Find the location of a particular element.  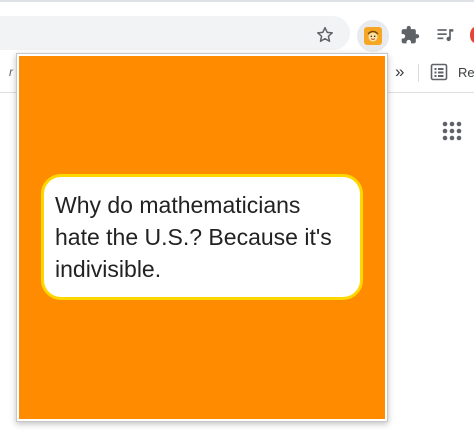

bookmarks-divider is located at coordinates (418, 73).